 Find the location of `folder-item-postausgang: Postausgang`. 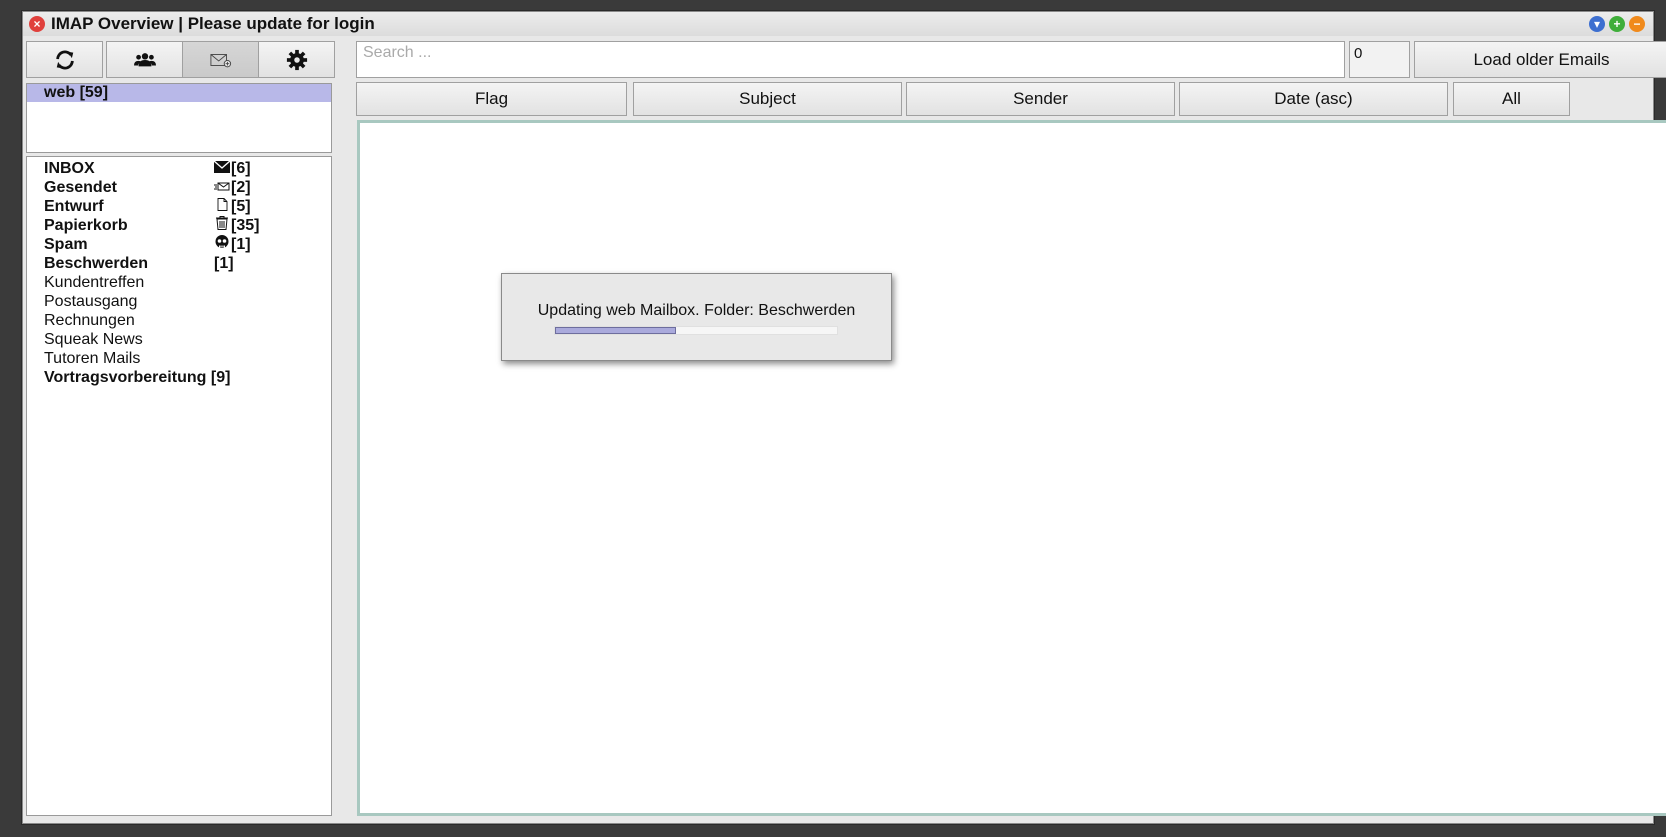

folder-item-postausgang: Postausgang is located at coordinates (179, 301).